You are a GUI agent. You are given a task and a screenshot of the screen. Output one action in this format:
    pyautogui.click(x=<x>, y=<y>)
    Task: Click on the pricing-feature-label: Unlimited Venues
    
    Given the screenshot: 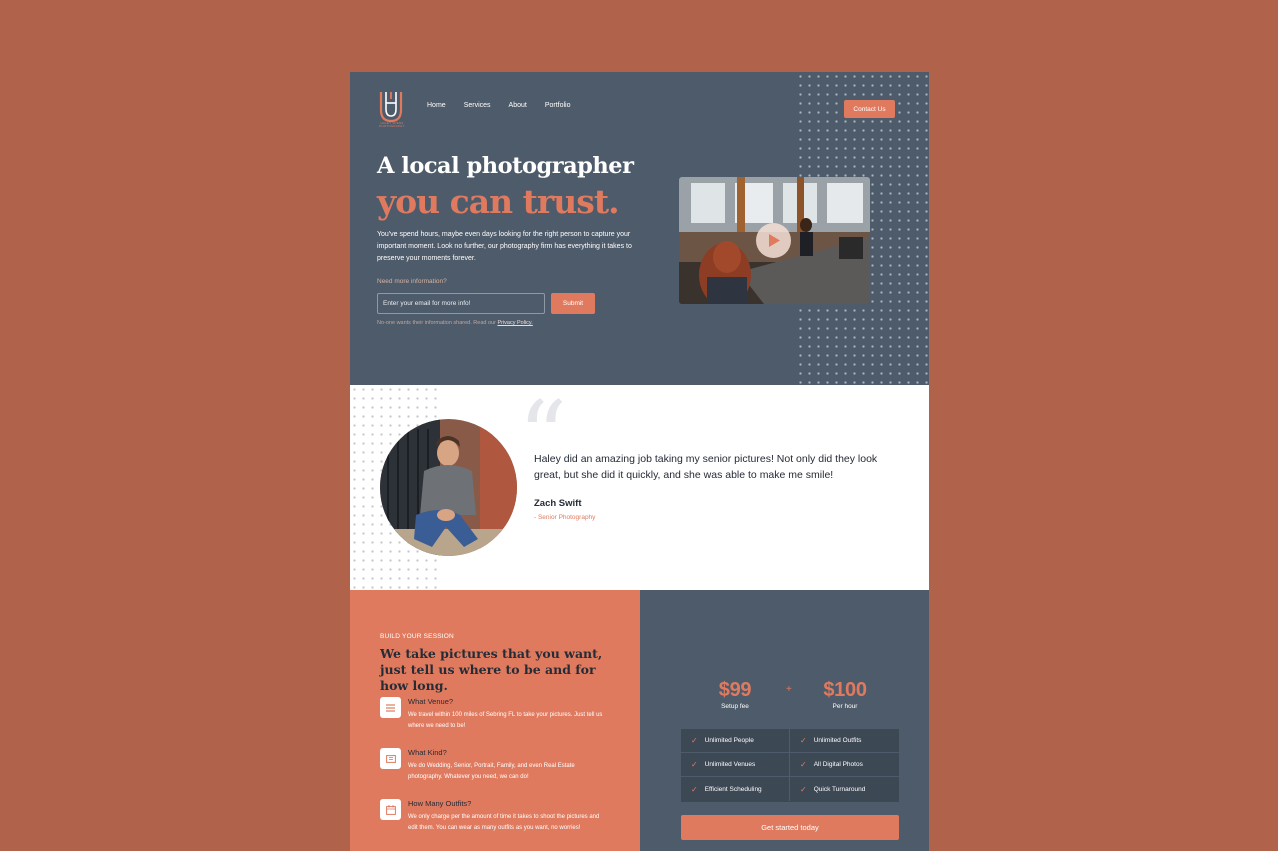 What is the action you would take?
    pyautogui.click(x=730, y=764)
    